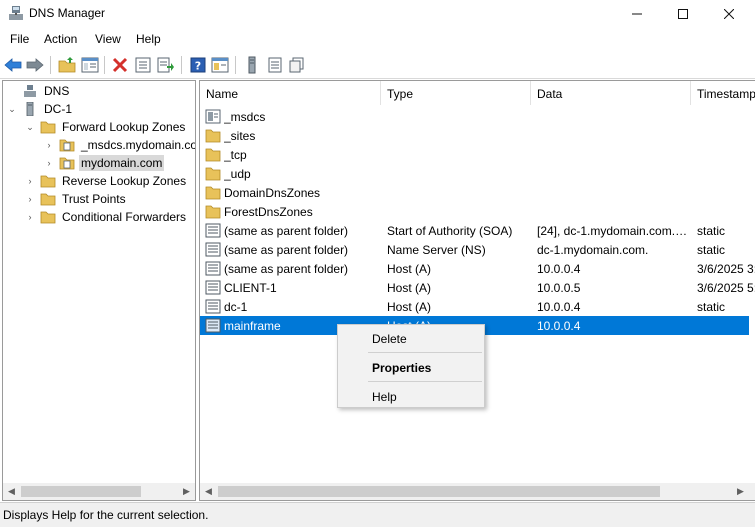 The image size is (755, 527). Describe the element at coordinates (711, 307) in the screenshot. I see `record-timestamp: static` at that location.